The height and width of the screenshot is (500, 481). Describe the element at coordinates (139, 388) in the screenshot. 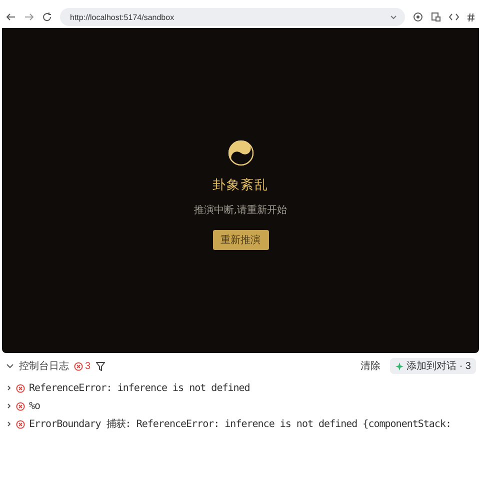

I see `log-message: ReferenceError: inference is not defined` at that location.